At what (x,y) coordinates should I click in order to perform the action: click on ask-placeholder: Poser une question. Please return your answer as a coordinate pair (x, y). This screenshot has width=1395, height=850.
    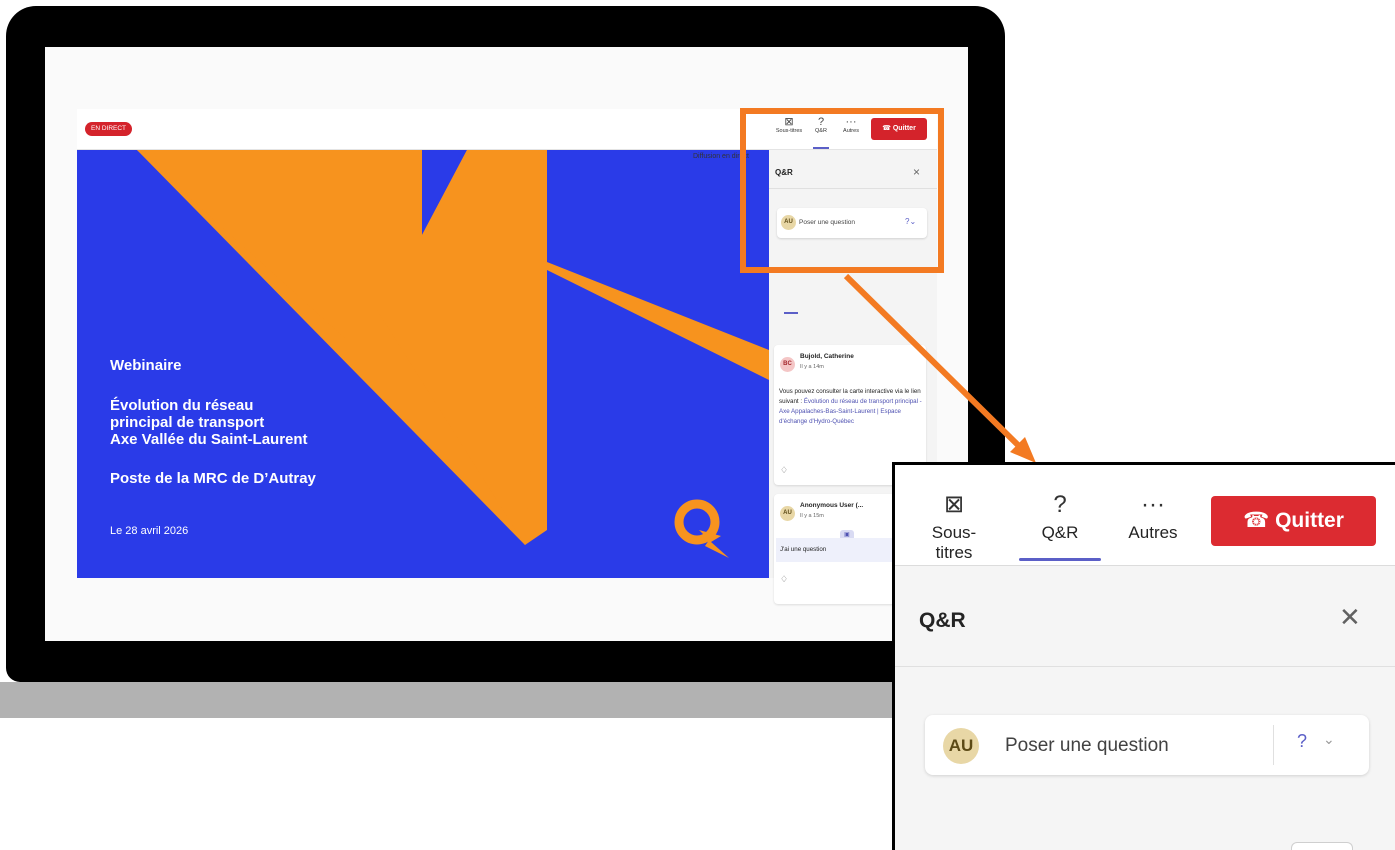
    Looking at the image, I should click on (1087, 745).